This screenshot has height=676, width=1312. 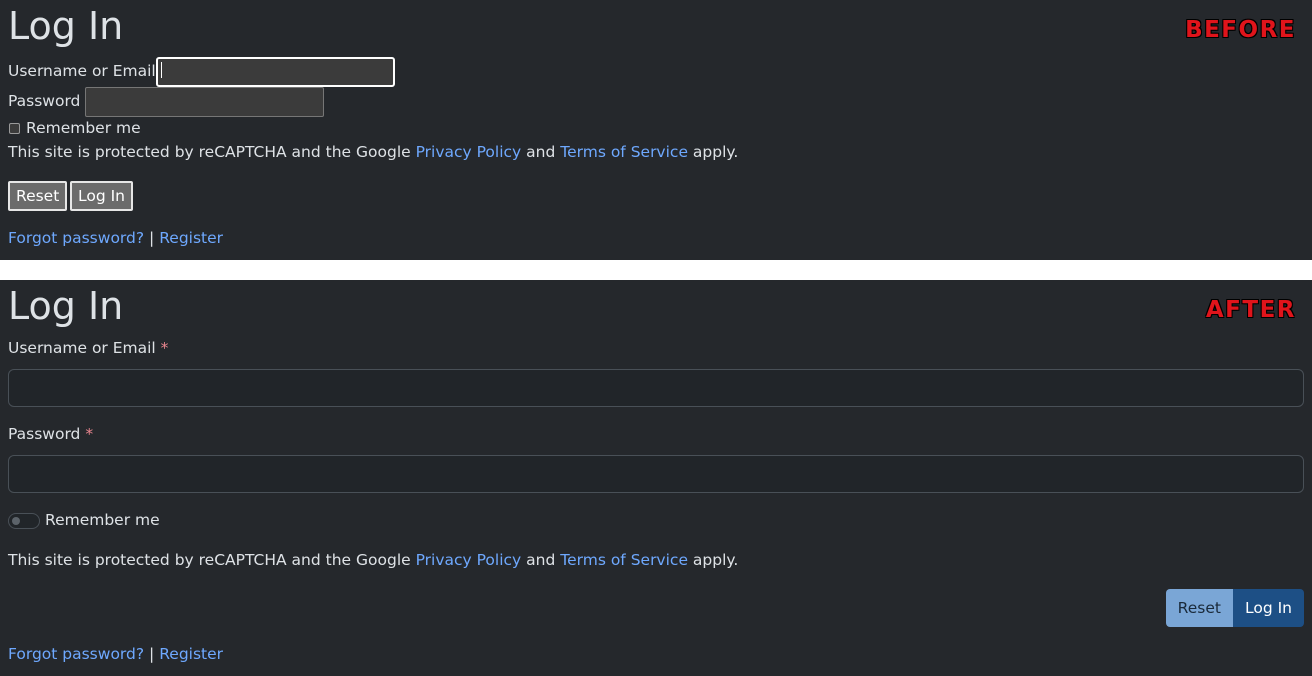 I want to click on before-stamp: BEFORE, so click(x=1240, y=30).